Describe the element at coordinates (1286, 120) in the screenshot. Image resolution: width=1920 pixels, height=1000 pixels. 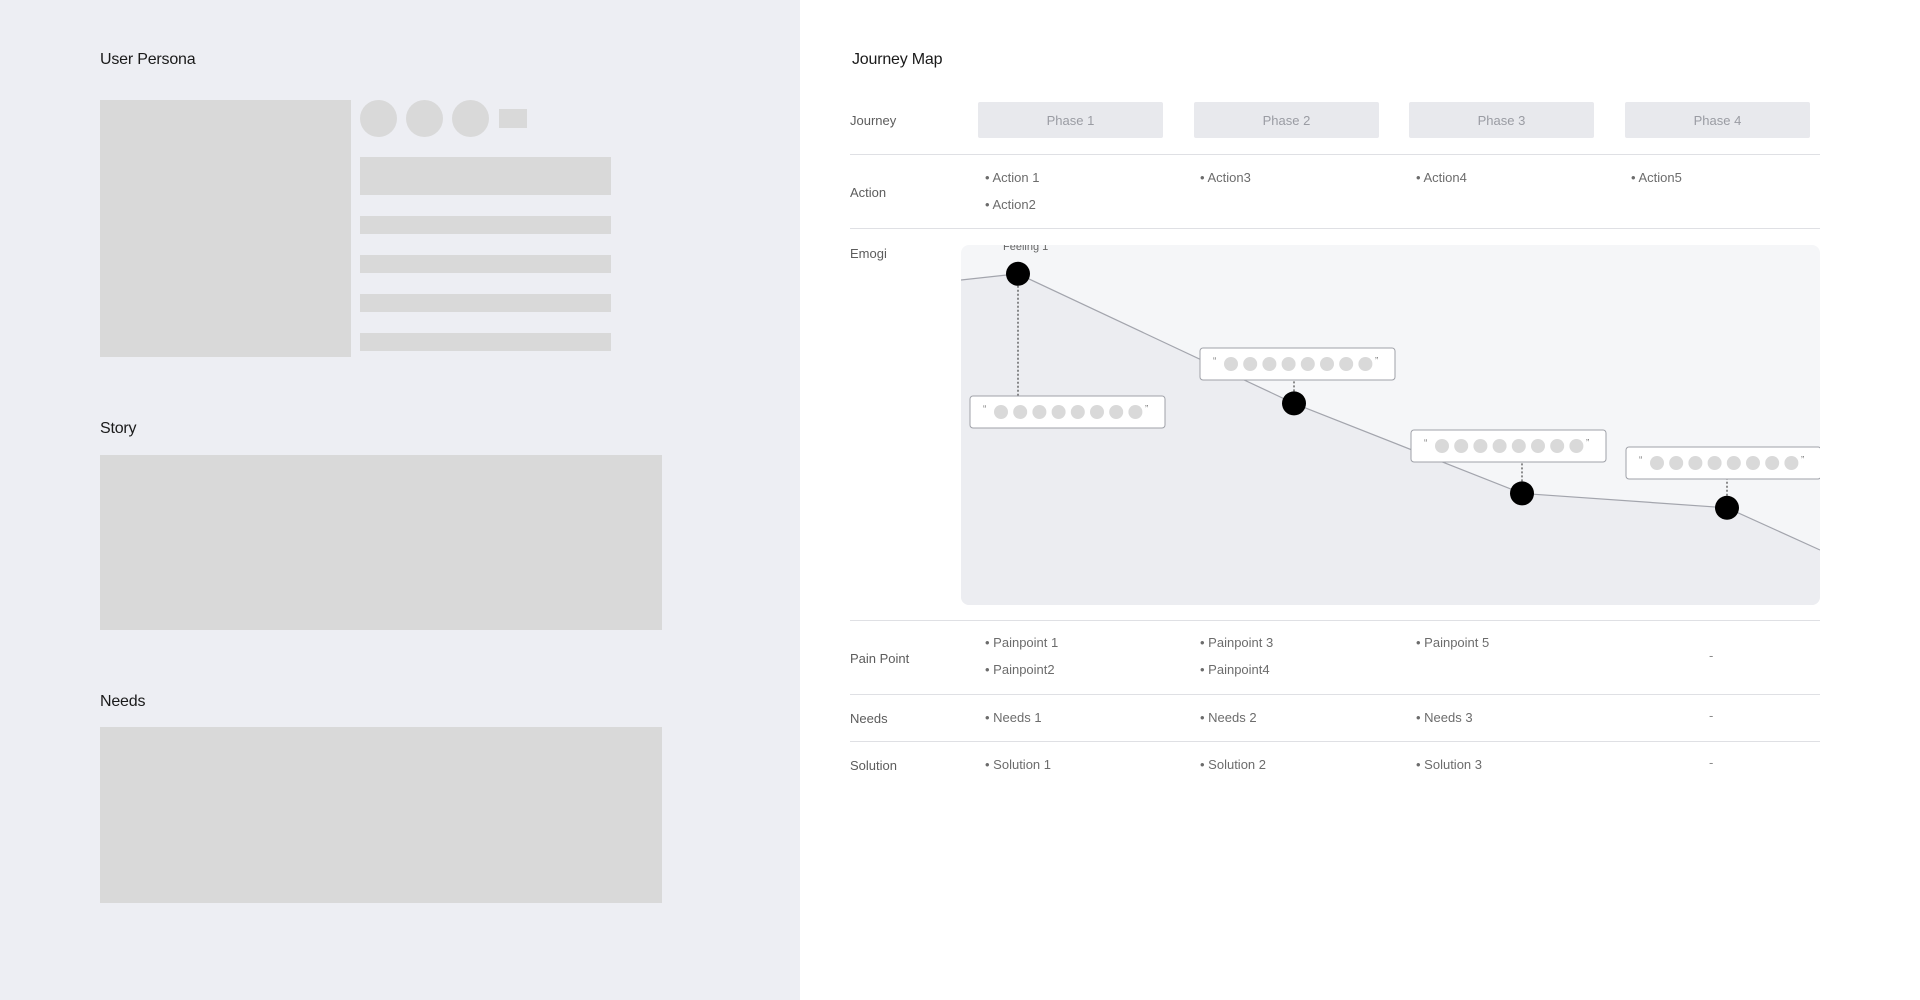
I see `phase-2: Phase 2` at that location.